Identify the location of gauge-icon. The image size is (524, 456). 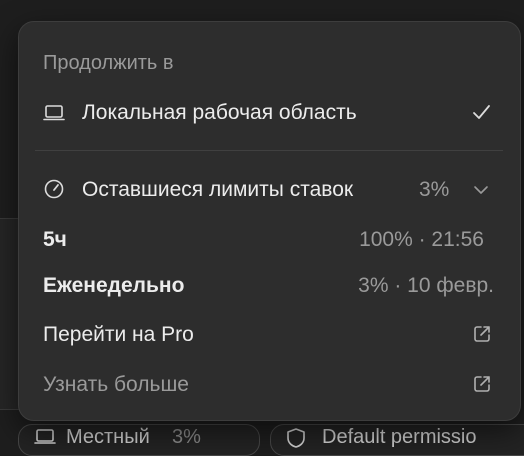
(54, 191).